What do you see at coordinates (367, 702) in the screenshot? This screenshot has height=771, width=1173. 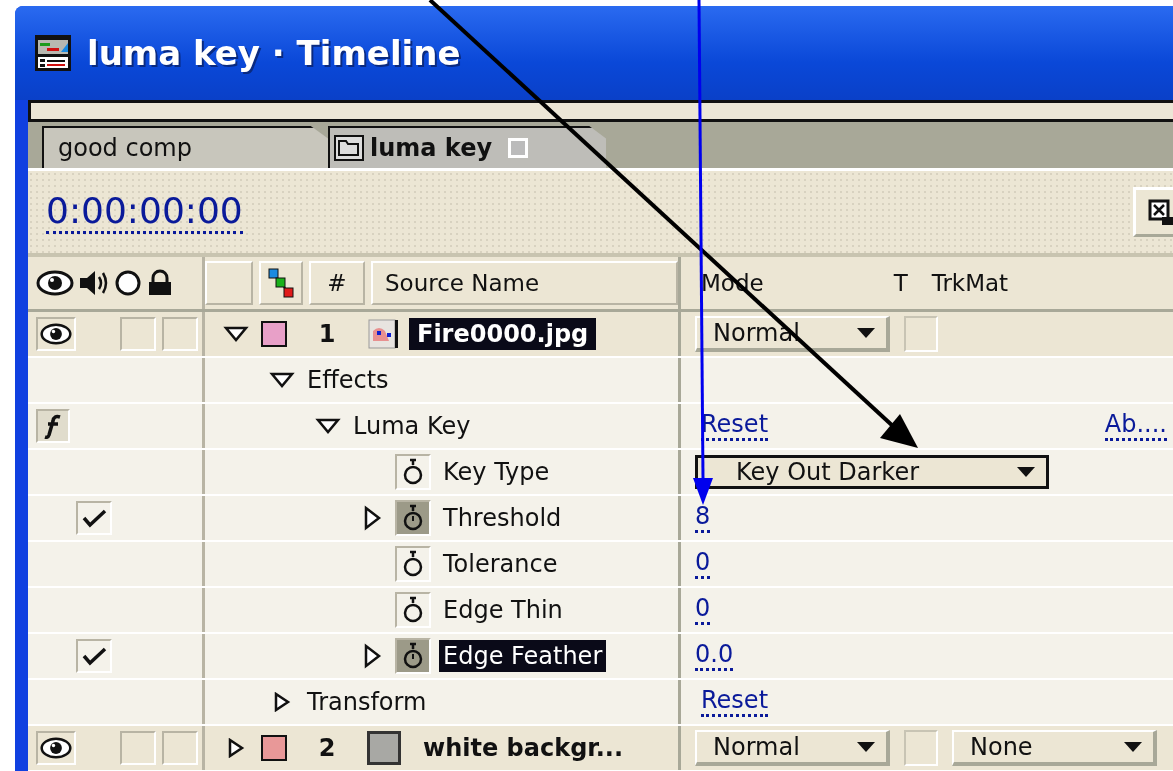 I see `property-group-name: Transform` at bounding box center [367, 702].